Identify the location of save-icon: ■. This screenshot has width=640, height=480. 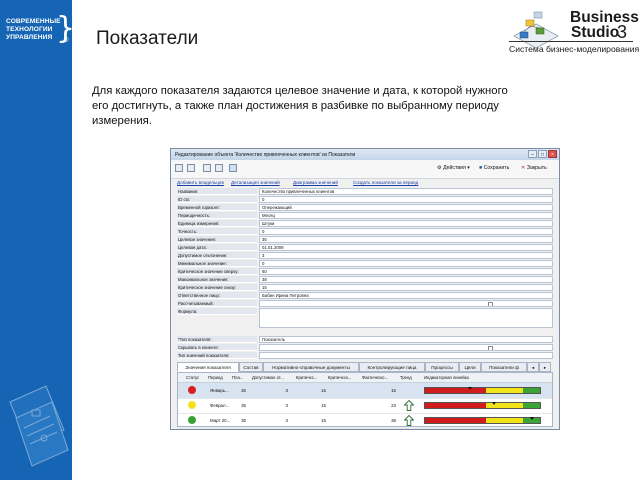
(481, 168).